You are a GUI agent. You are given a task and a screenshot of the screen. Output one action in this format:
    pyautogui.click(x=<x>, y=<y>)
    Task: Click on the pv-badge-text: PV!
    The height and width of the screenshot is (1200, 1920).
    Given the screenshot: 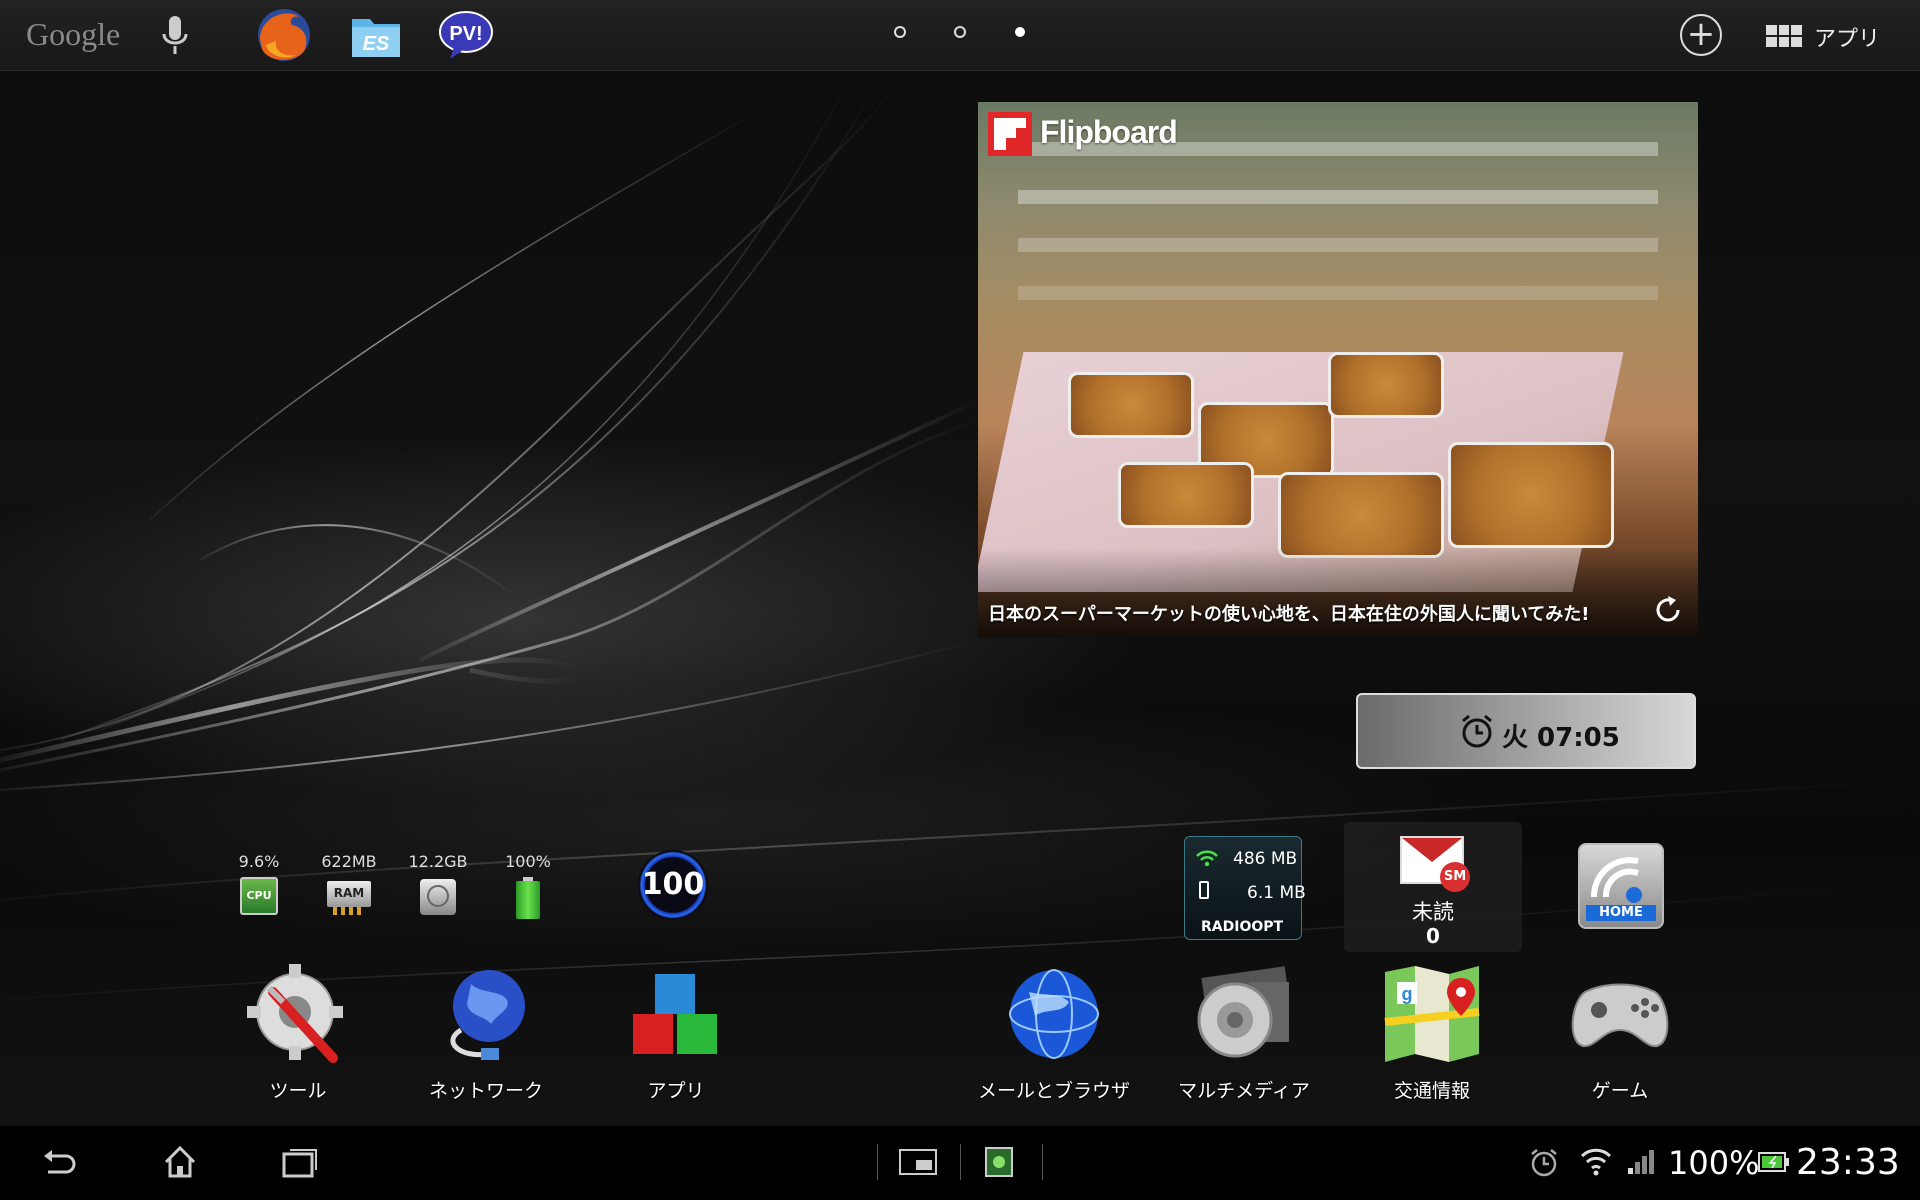 What is the action you would take?
    pyautogui.click(x=465, y=34)
    